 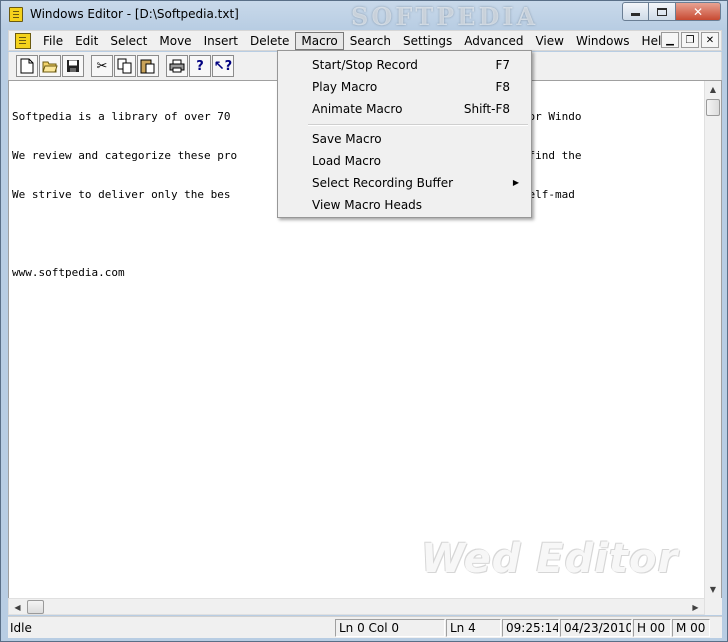 I want to click on open-folder-icon, so click(x=50, y=67).